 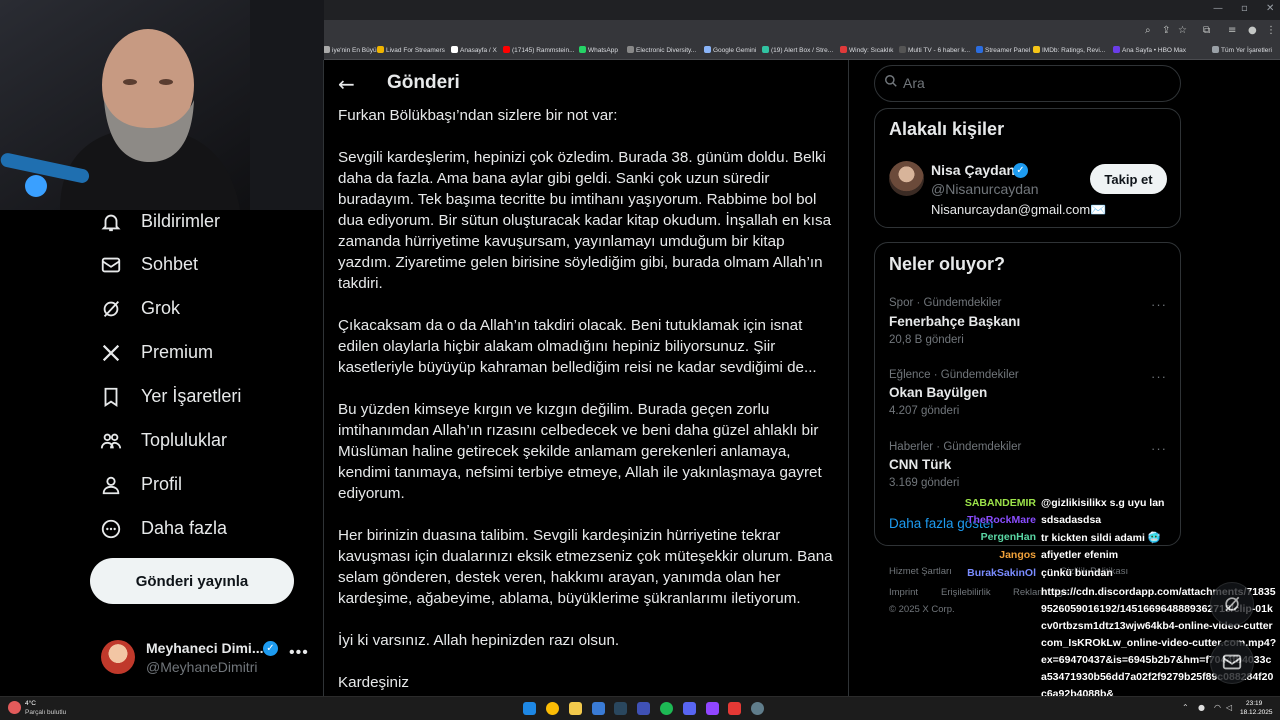 I want to click on star-icon: ☆, so click(x=1182, y=30).